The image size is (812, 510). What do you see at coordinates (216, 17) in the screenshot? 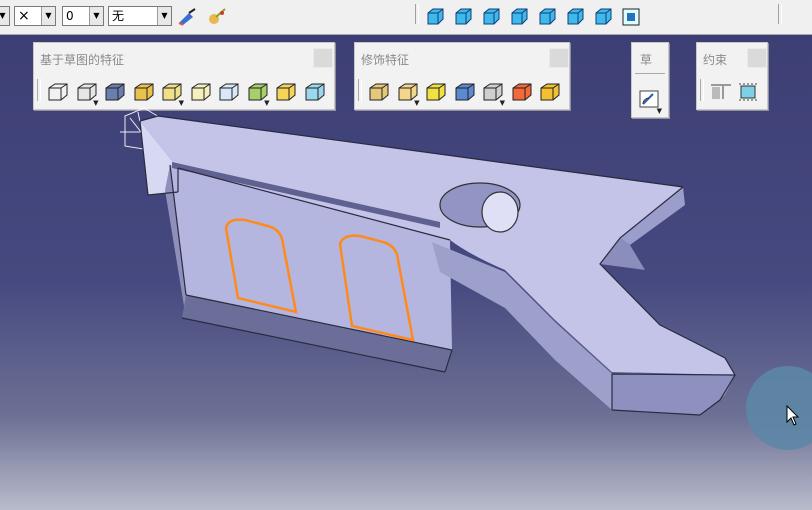
I see `properties-brush-icon` at bounding box center [216, 17].